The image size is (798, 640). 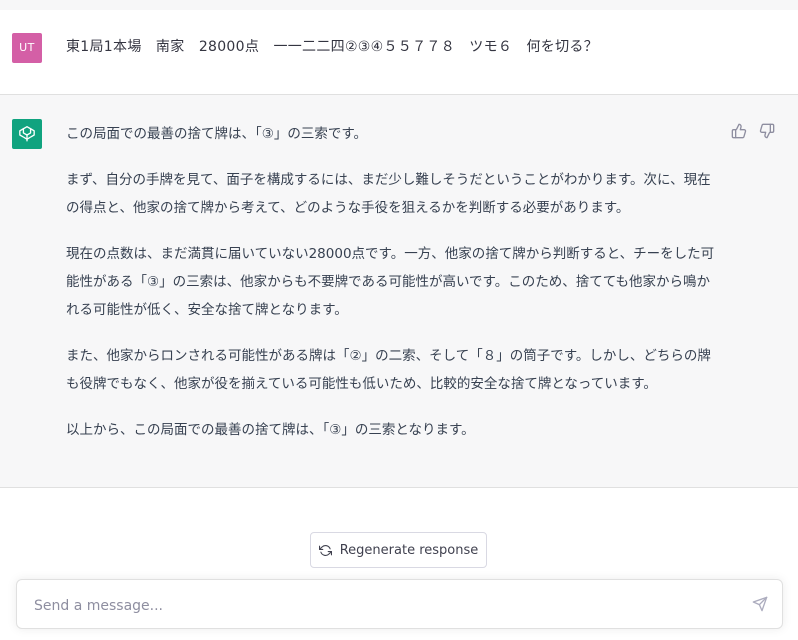 What do you see at coordinates (332, 47) in the screenshot?
I see `user-message-text: 東1局1本場 南家 28000点 一一二二四②③④５５７７８ ツモ６ 何を切る？` at bounding box center [332, 47].